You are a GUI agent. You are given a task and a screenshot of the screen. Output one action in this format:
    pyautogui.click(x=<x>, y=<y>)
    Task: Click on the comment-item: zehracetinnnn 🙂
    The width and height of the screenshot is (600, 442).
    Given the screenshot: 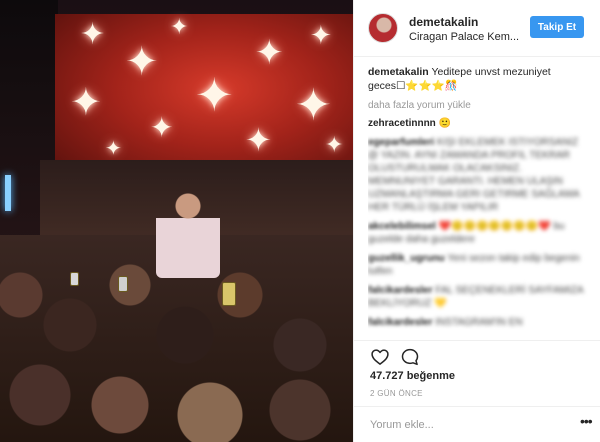 What is the action you would take?
    pyautogui.click(x=479, y=123)
    